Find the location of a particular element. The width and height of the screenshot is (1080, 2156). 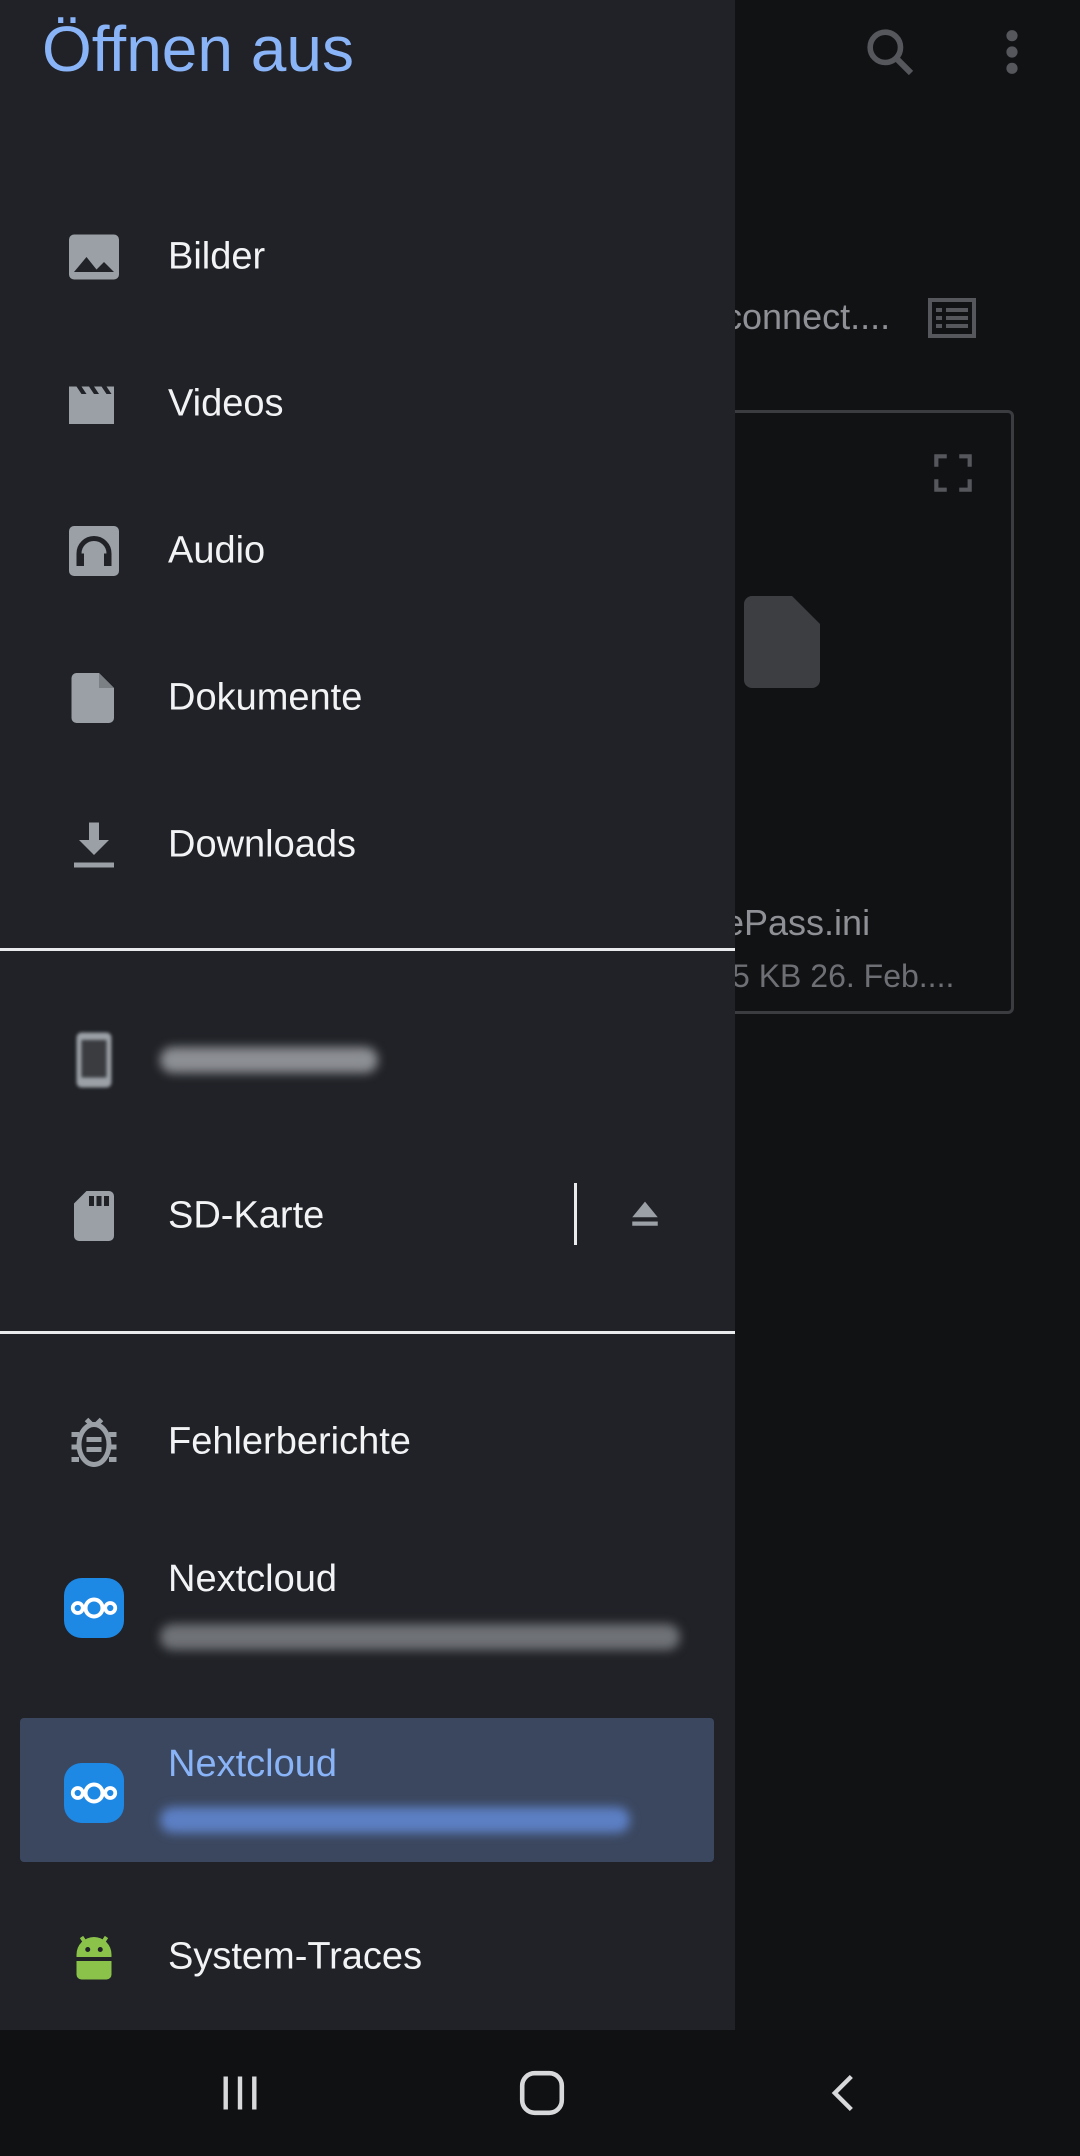

drawer-item-sd-karte: SD-Karte is located at coordinates (367, 1216).